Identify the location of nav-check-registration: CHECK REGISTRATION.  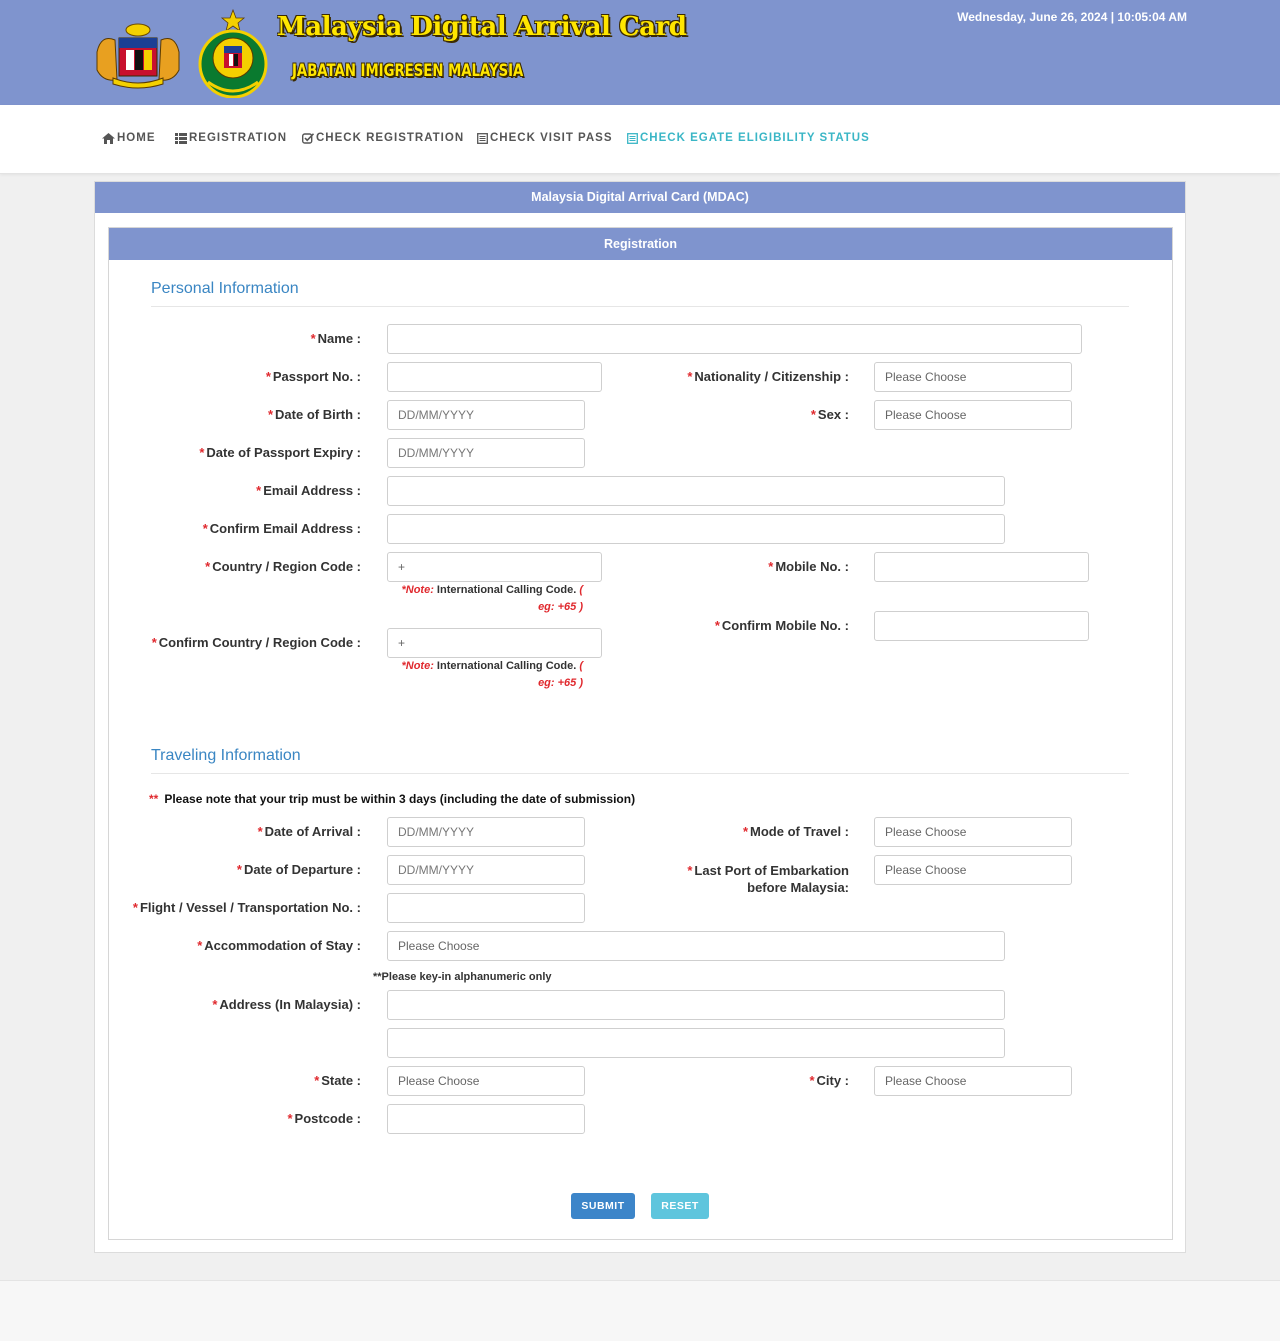
(383, 138).